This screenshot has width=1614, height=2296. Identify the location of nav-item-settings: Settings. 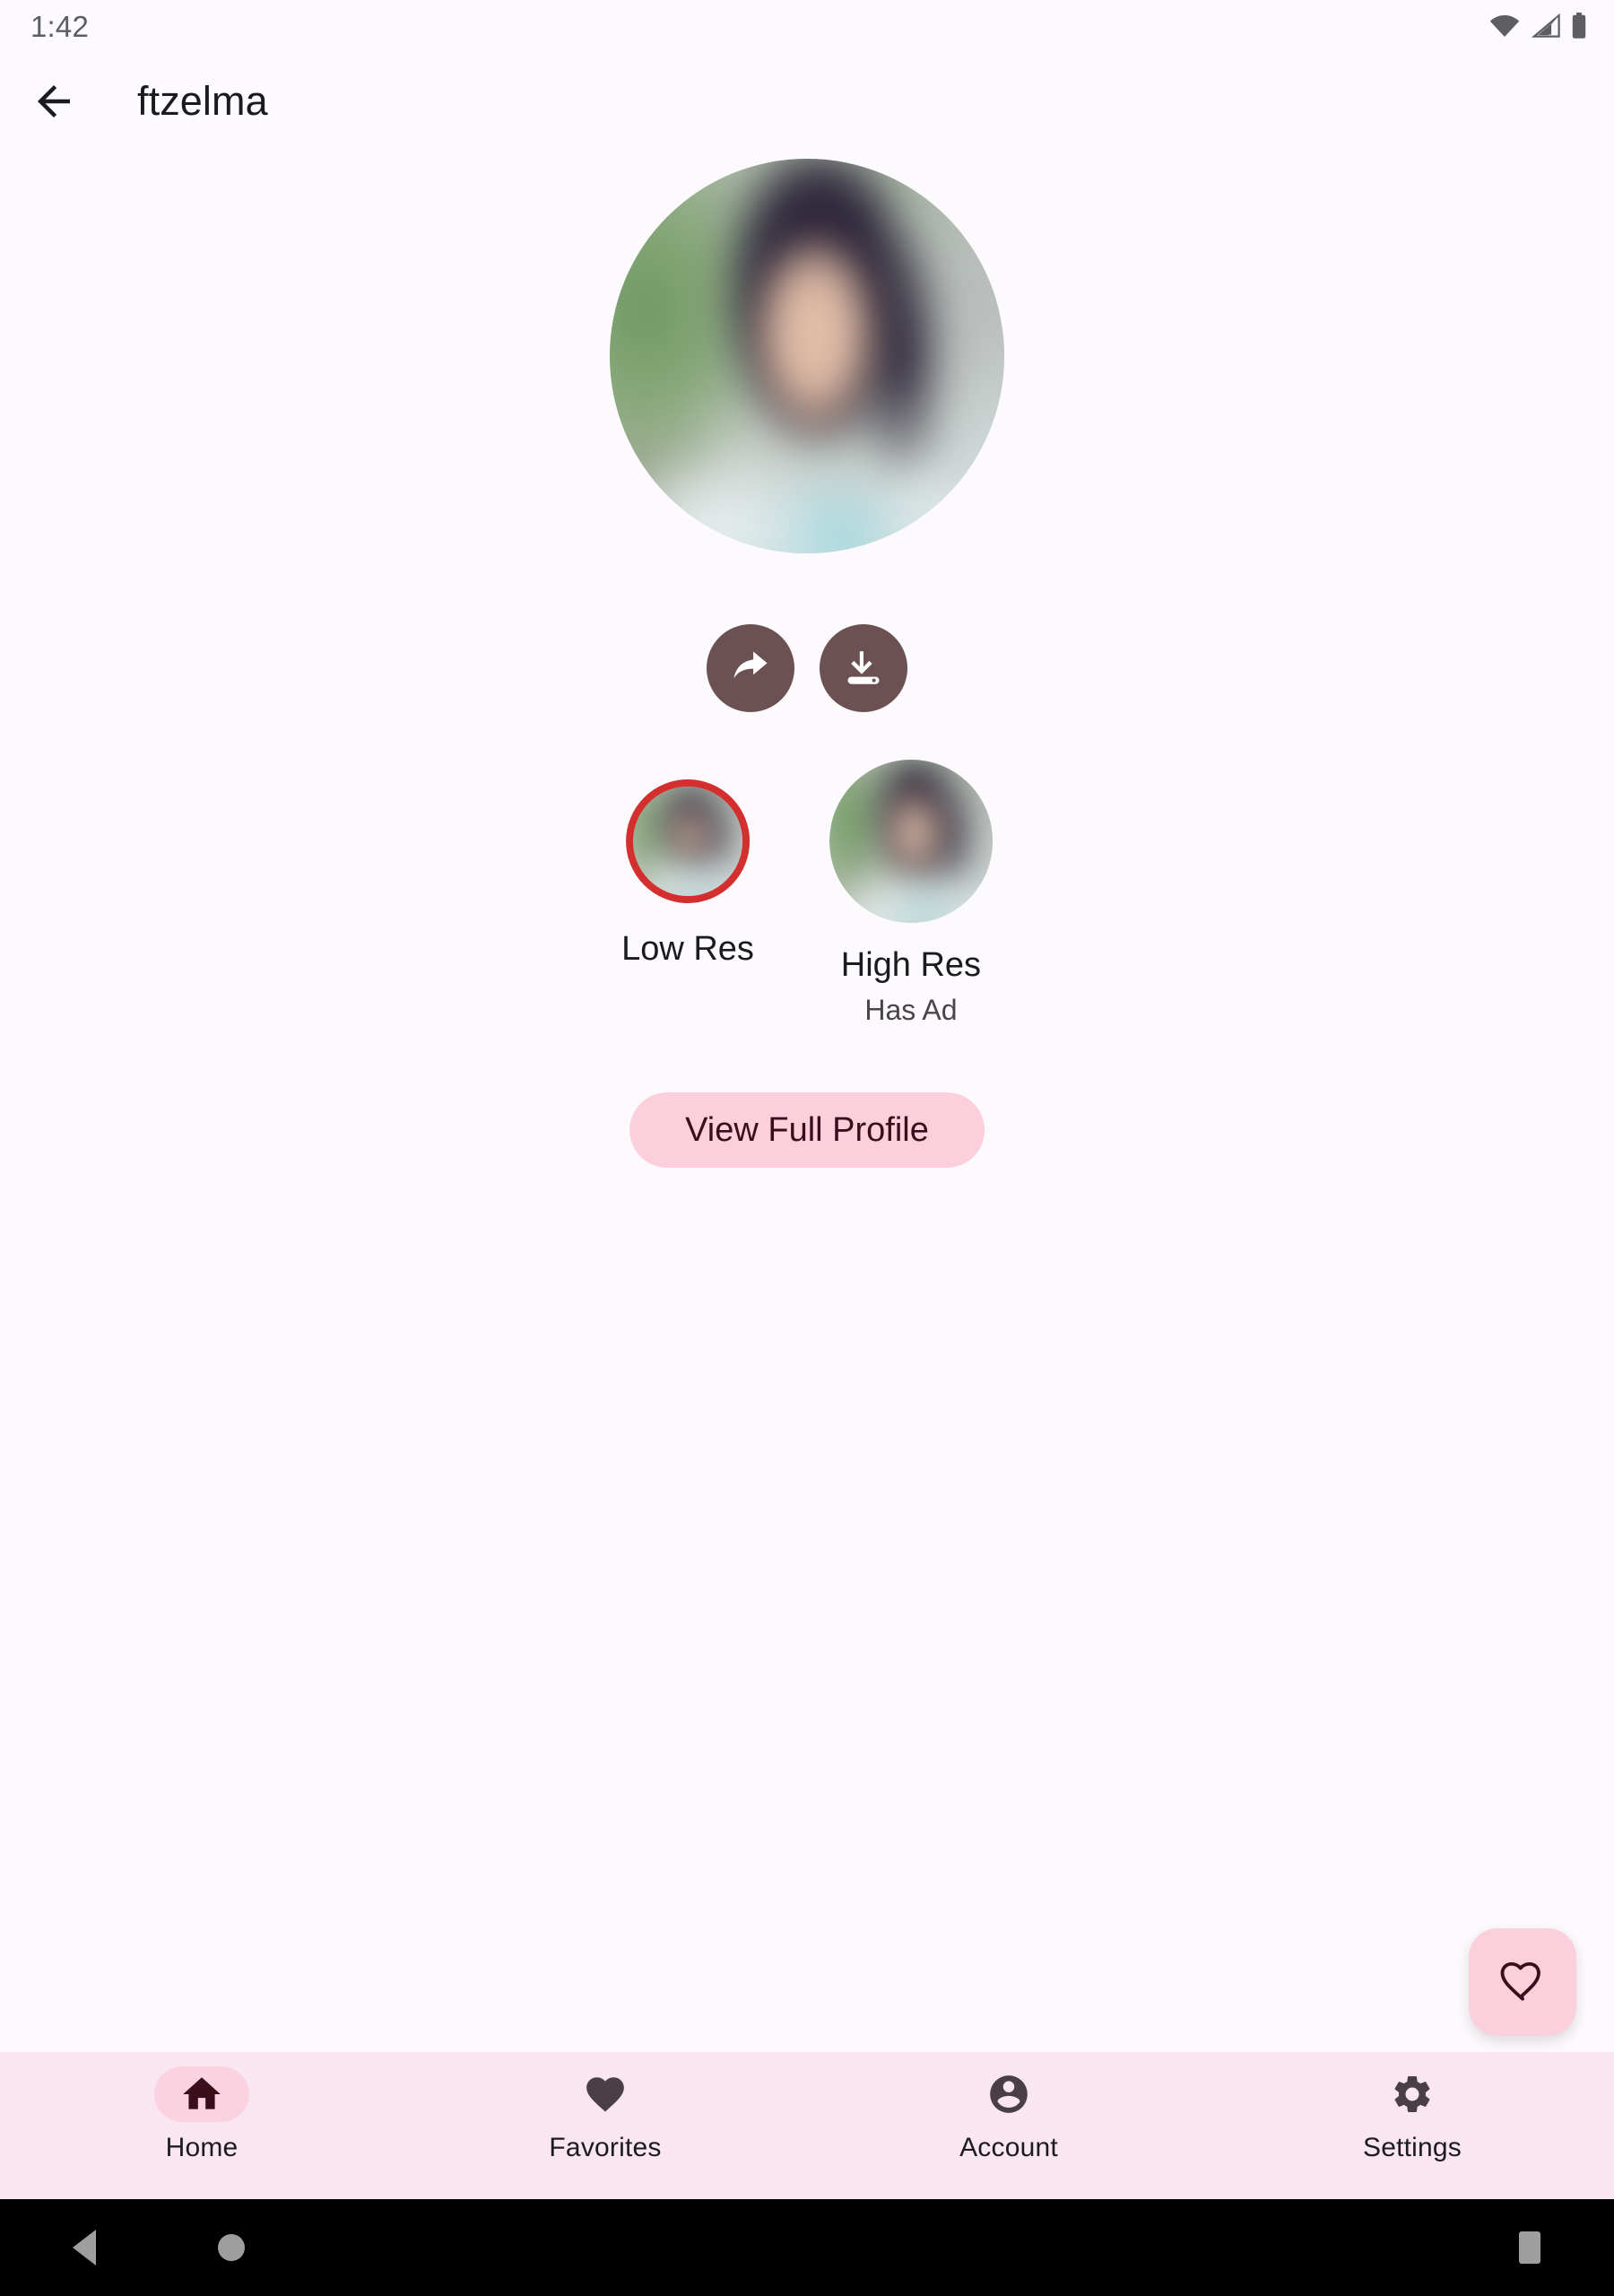
(1412, 2114).